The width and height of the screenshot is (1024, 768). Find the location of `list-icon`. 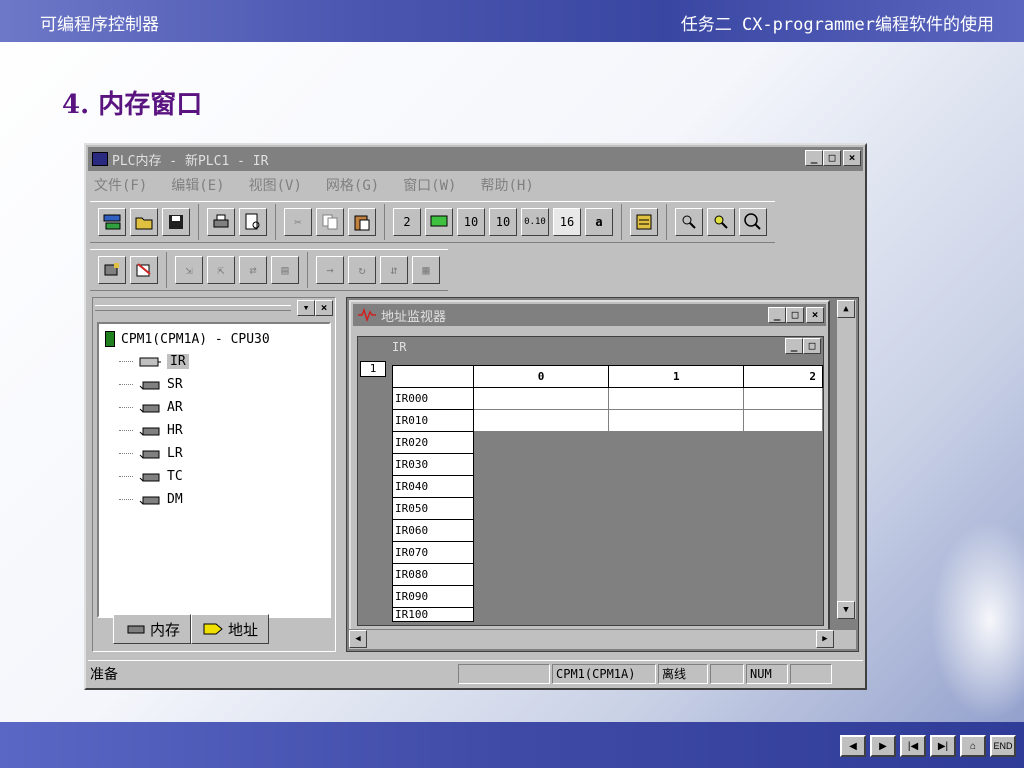

list-icon is located at coordinates (644, 222).